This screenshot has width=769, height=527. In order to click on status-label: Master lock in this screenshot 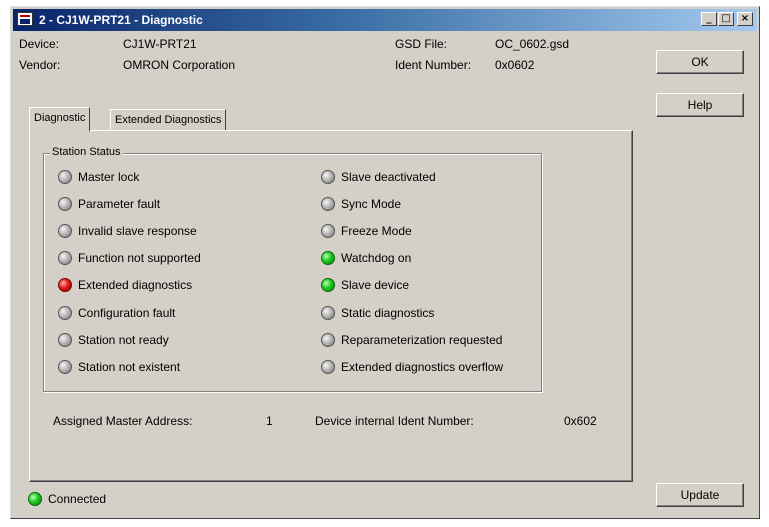, I will do `click(109, 177)`.